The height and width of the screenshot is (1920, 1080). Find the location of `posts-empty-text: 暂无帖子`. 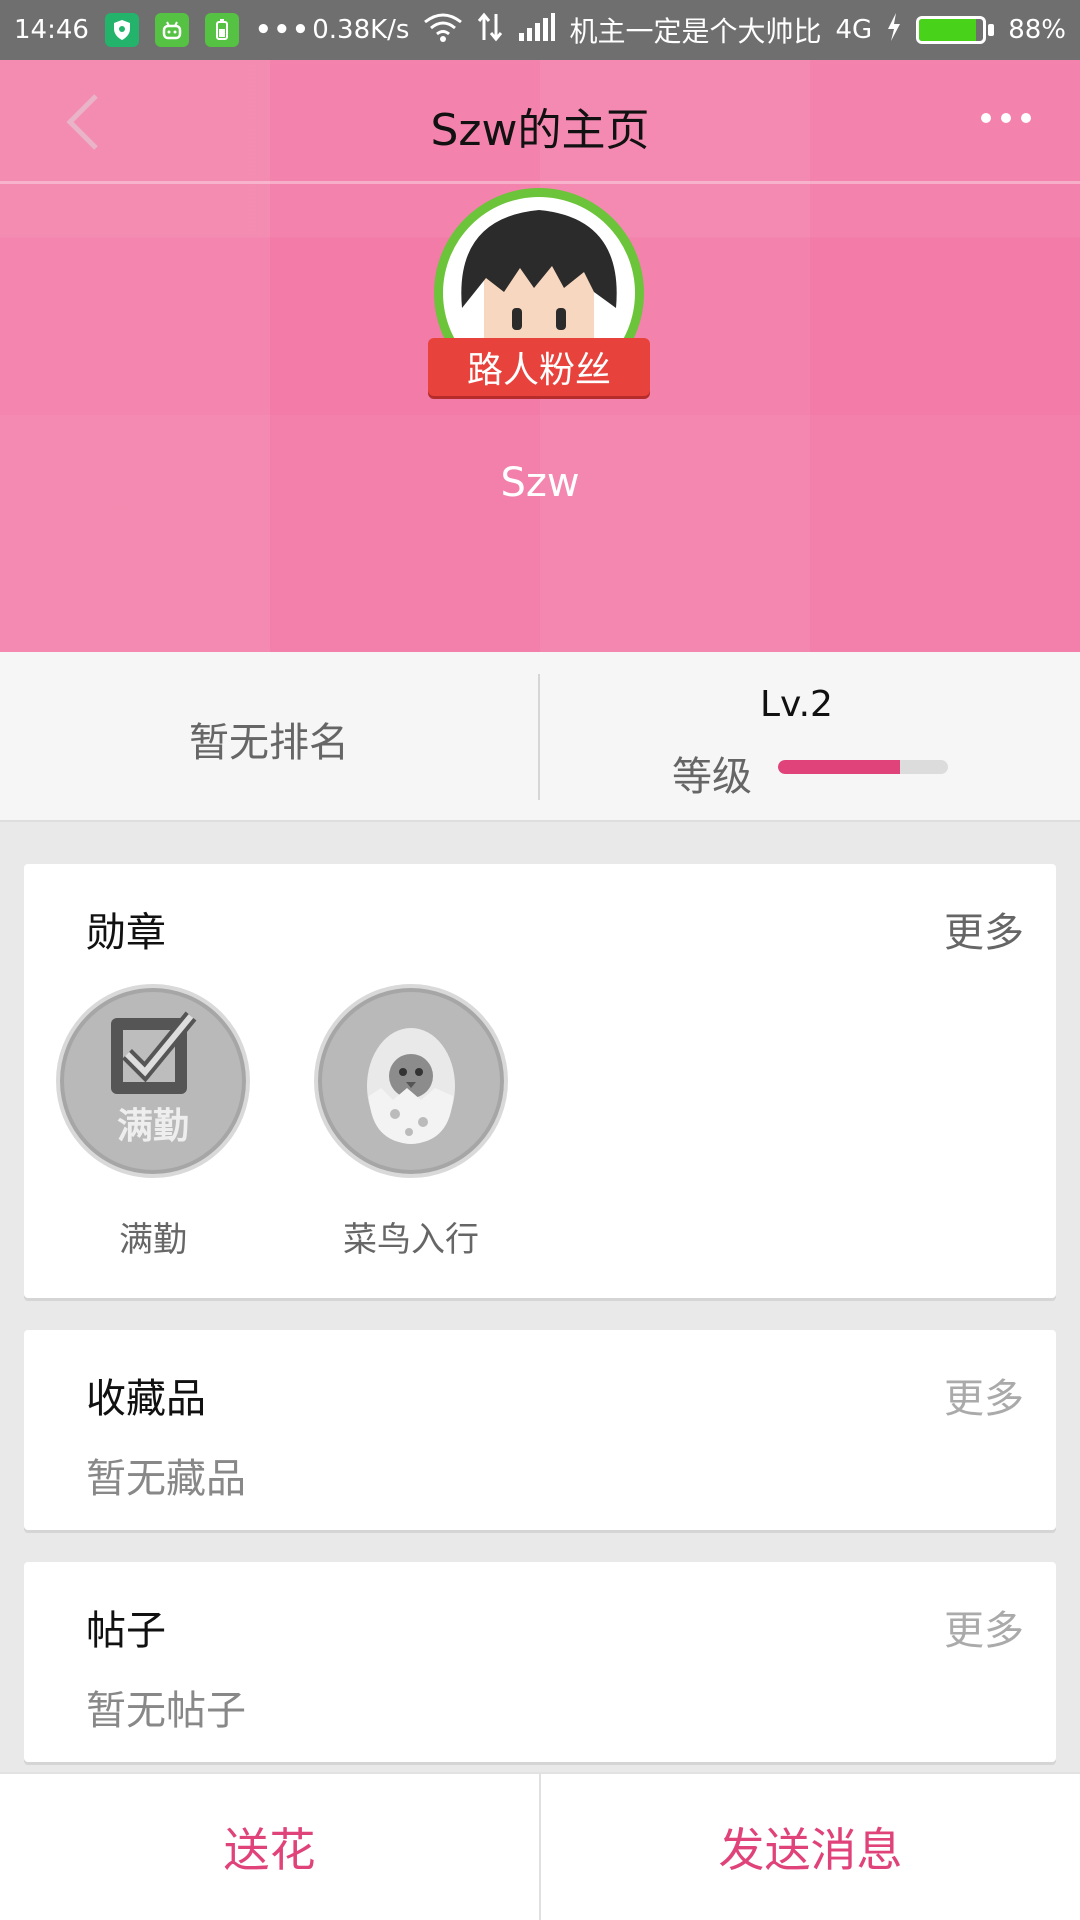

posts-empty-text: 暂无帖子 is located at coordinates (166, 1711).